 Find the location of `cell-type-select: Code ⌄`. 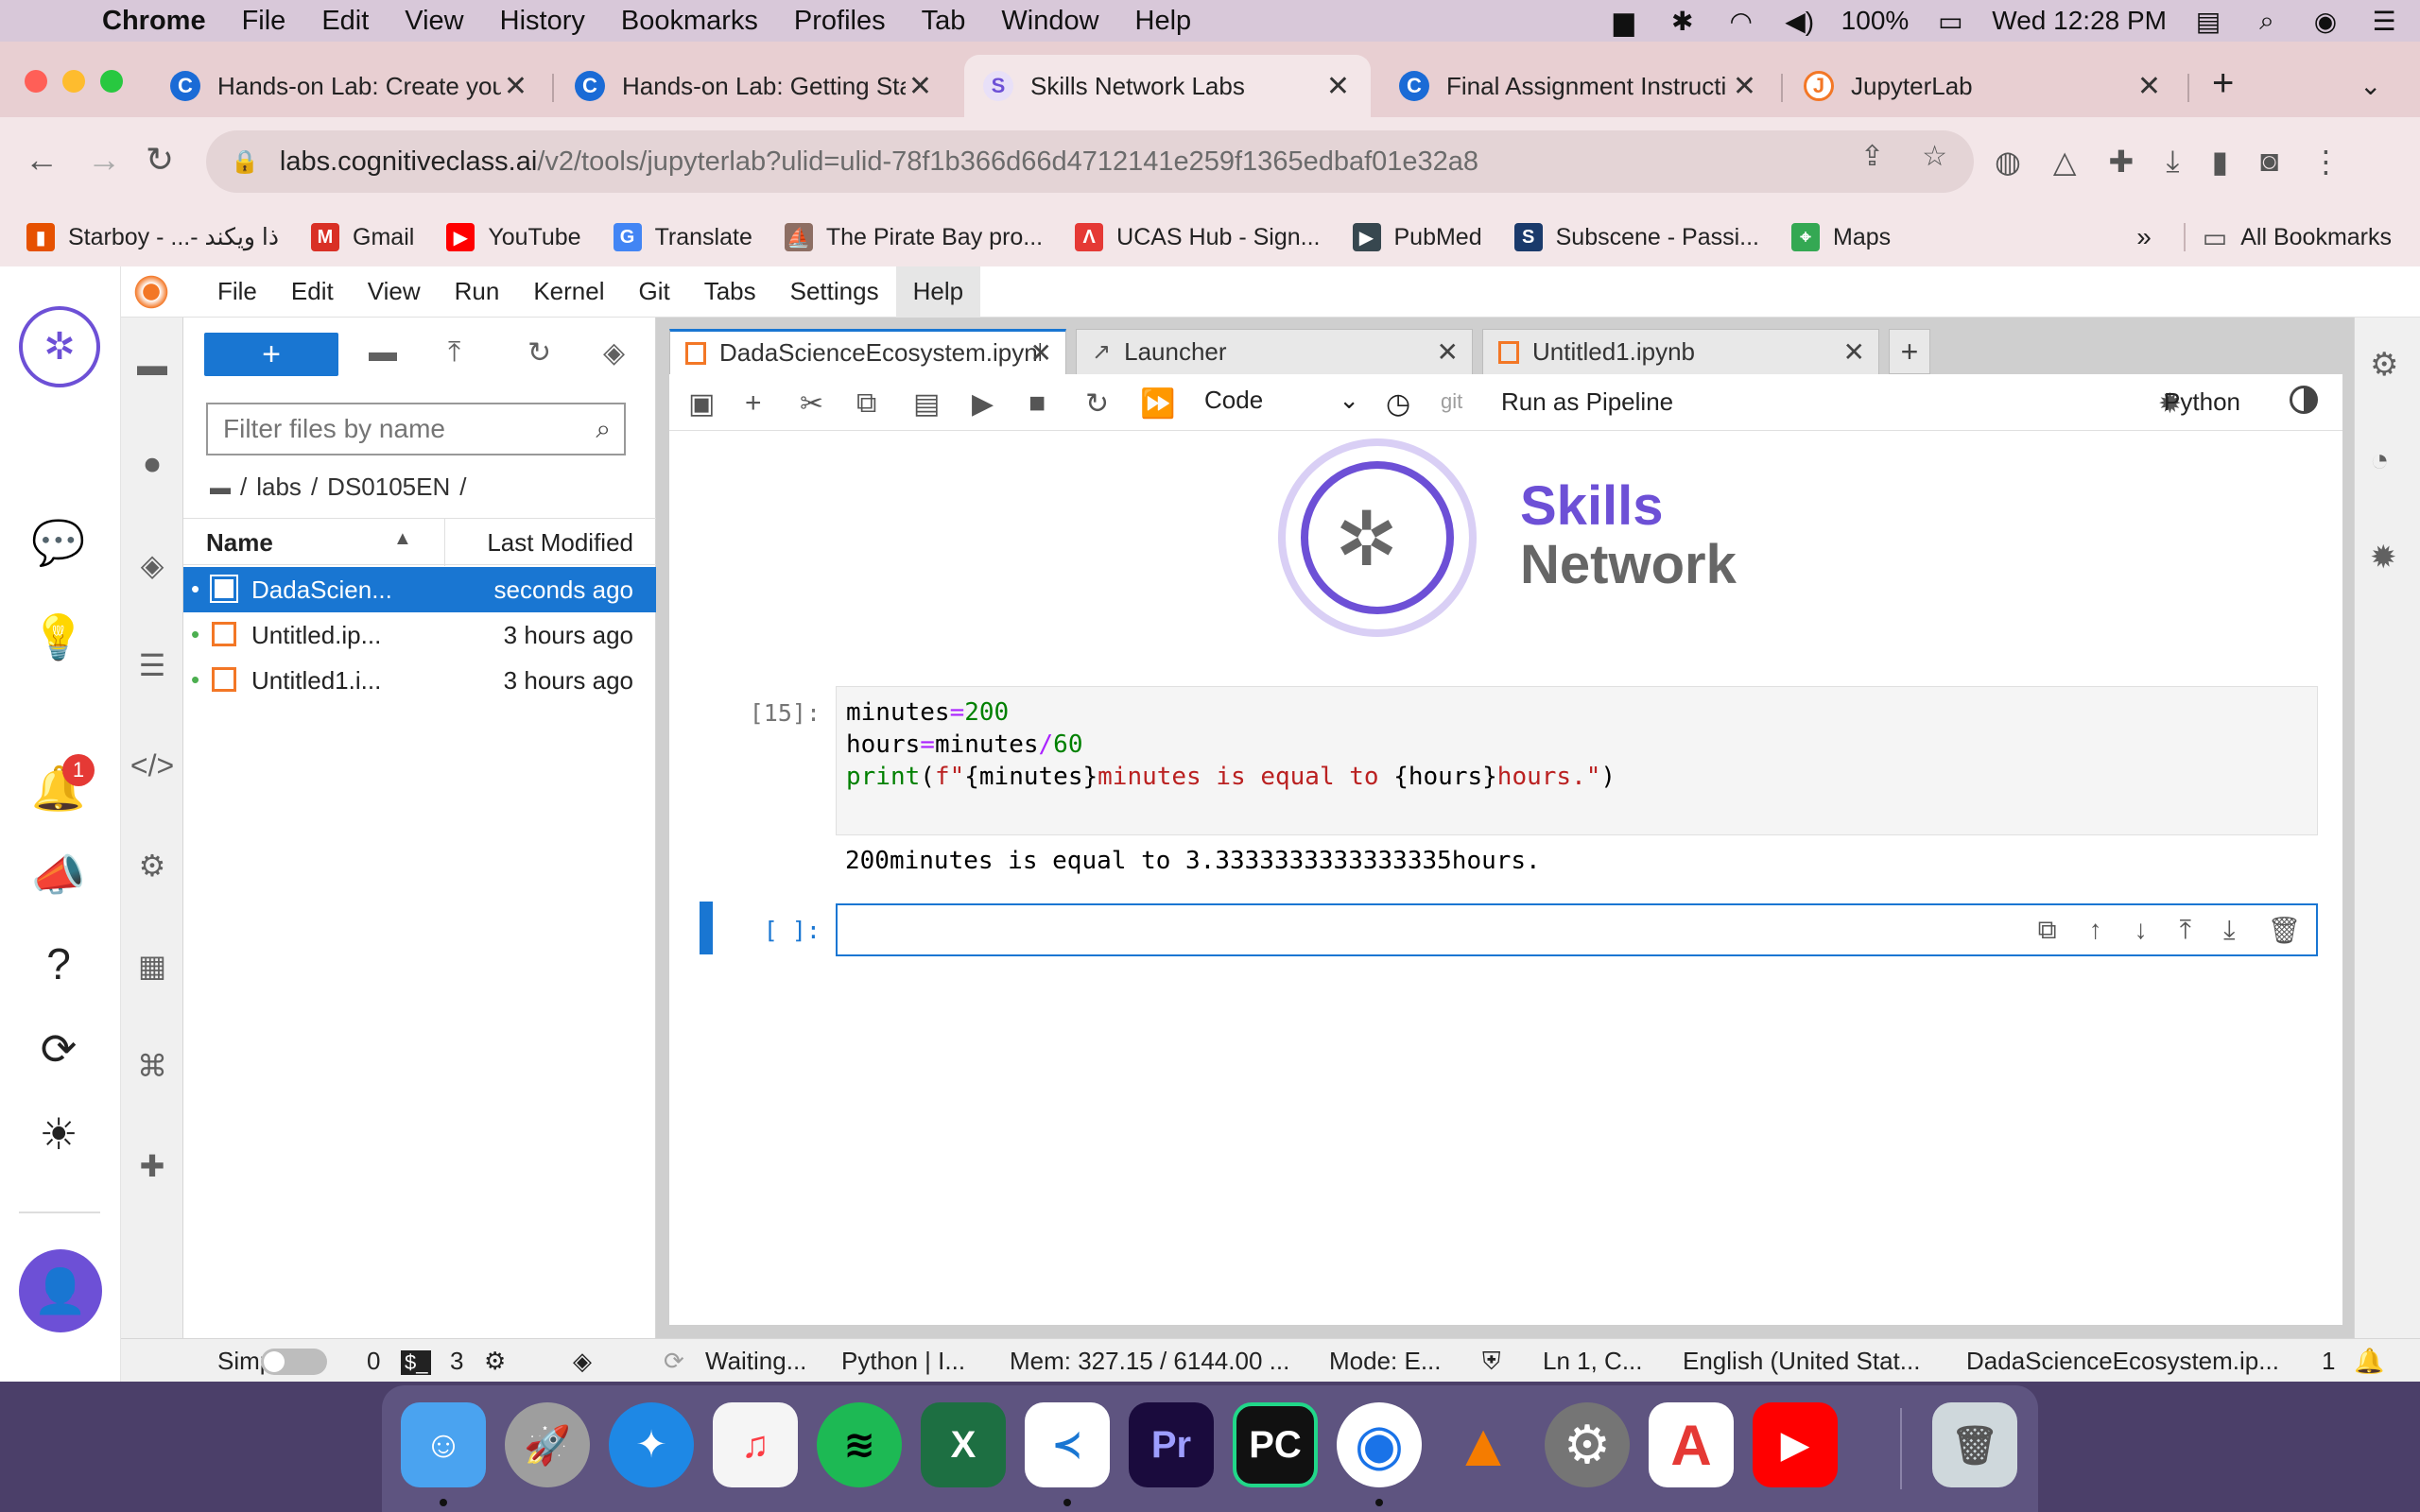

cell-type-select: Code ⌄ is located at coordinates (1281, 400).